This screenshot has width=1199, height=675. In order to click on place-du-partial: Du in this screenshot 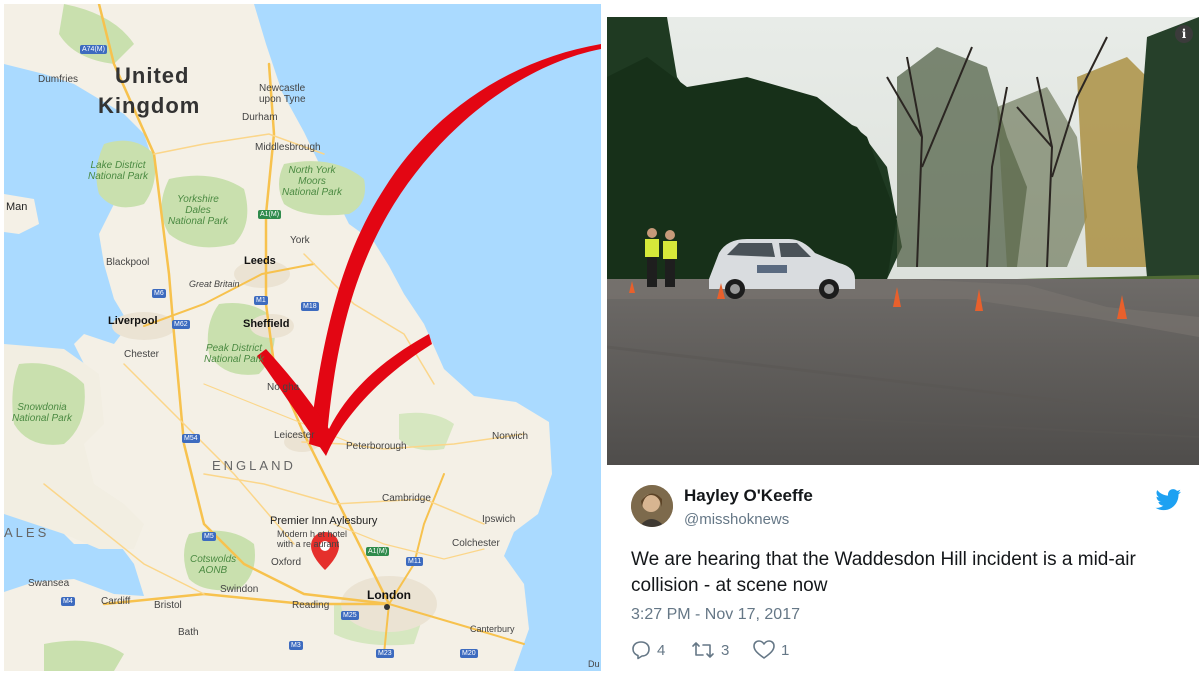, I will do `click(594, 664)`.